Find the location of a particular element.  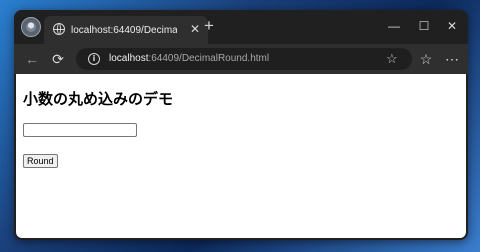

maximize-icon: ☐ is located at coordinates (424, 26).